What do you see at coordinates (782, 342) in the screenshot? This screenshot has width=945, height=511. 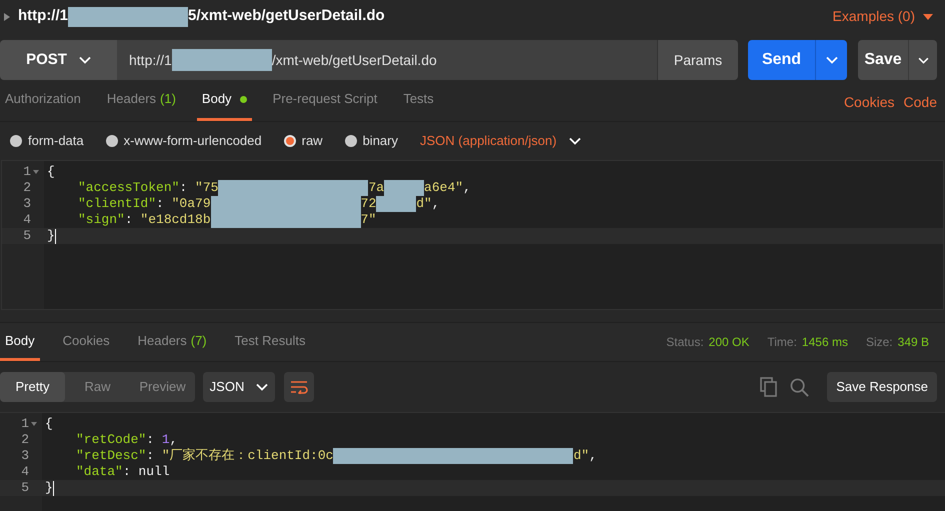 I see `status-label: Time:` at bounding box center [782, 342].